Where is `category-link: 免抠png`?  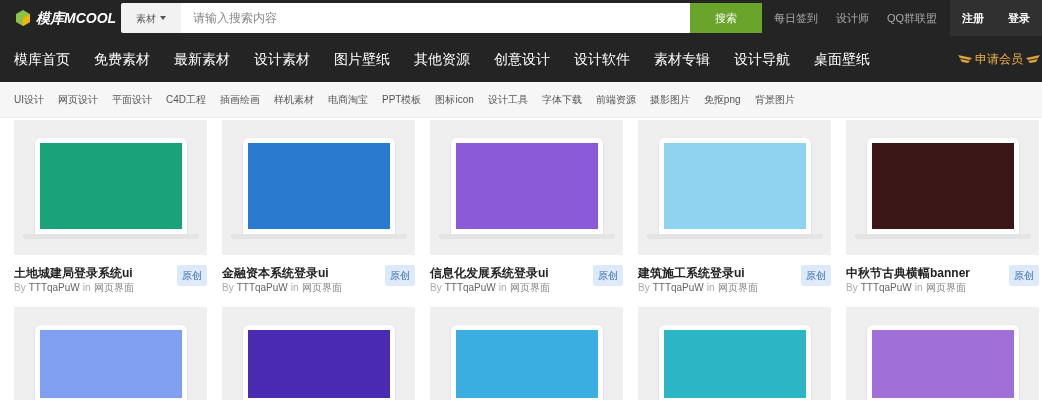
category-link: 免抠png is located at coordinates (722, 99).